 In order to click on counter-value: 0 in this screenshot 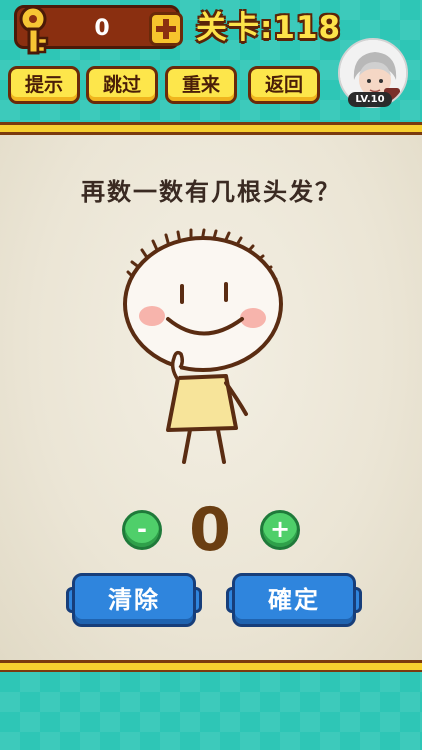, I will do `click(210, 530)`.